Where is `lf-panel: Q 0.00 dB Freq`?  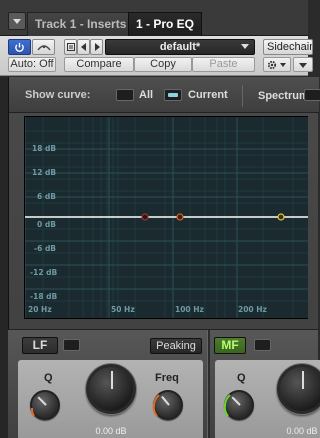 lf-panel: Q 0.00 dB Freq is located at coordinates (110, 399).